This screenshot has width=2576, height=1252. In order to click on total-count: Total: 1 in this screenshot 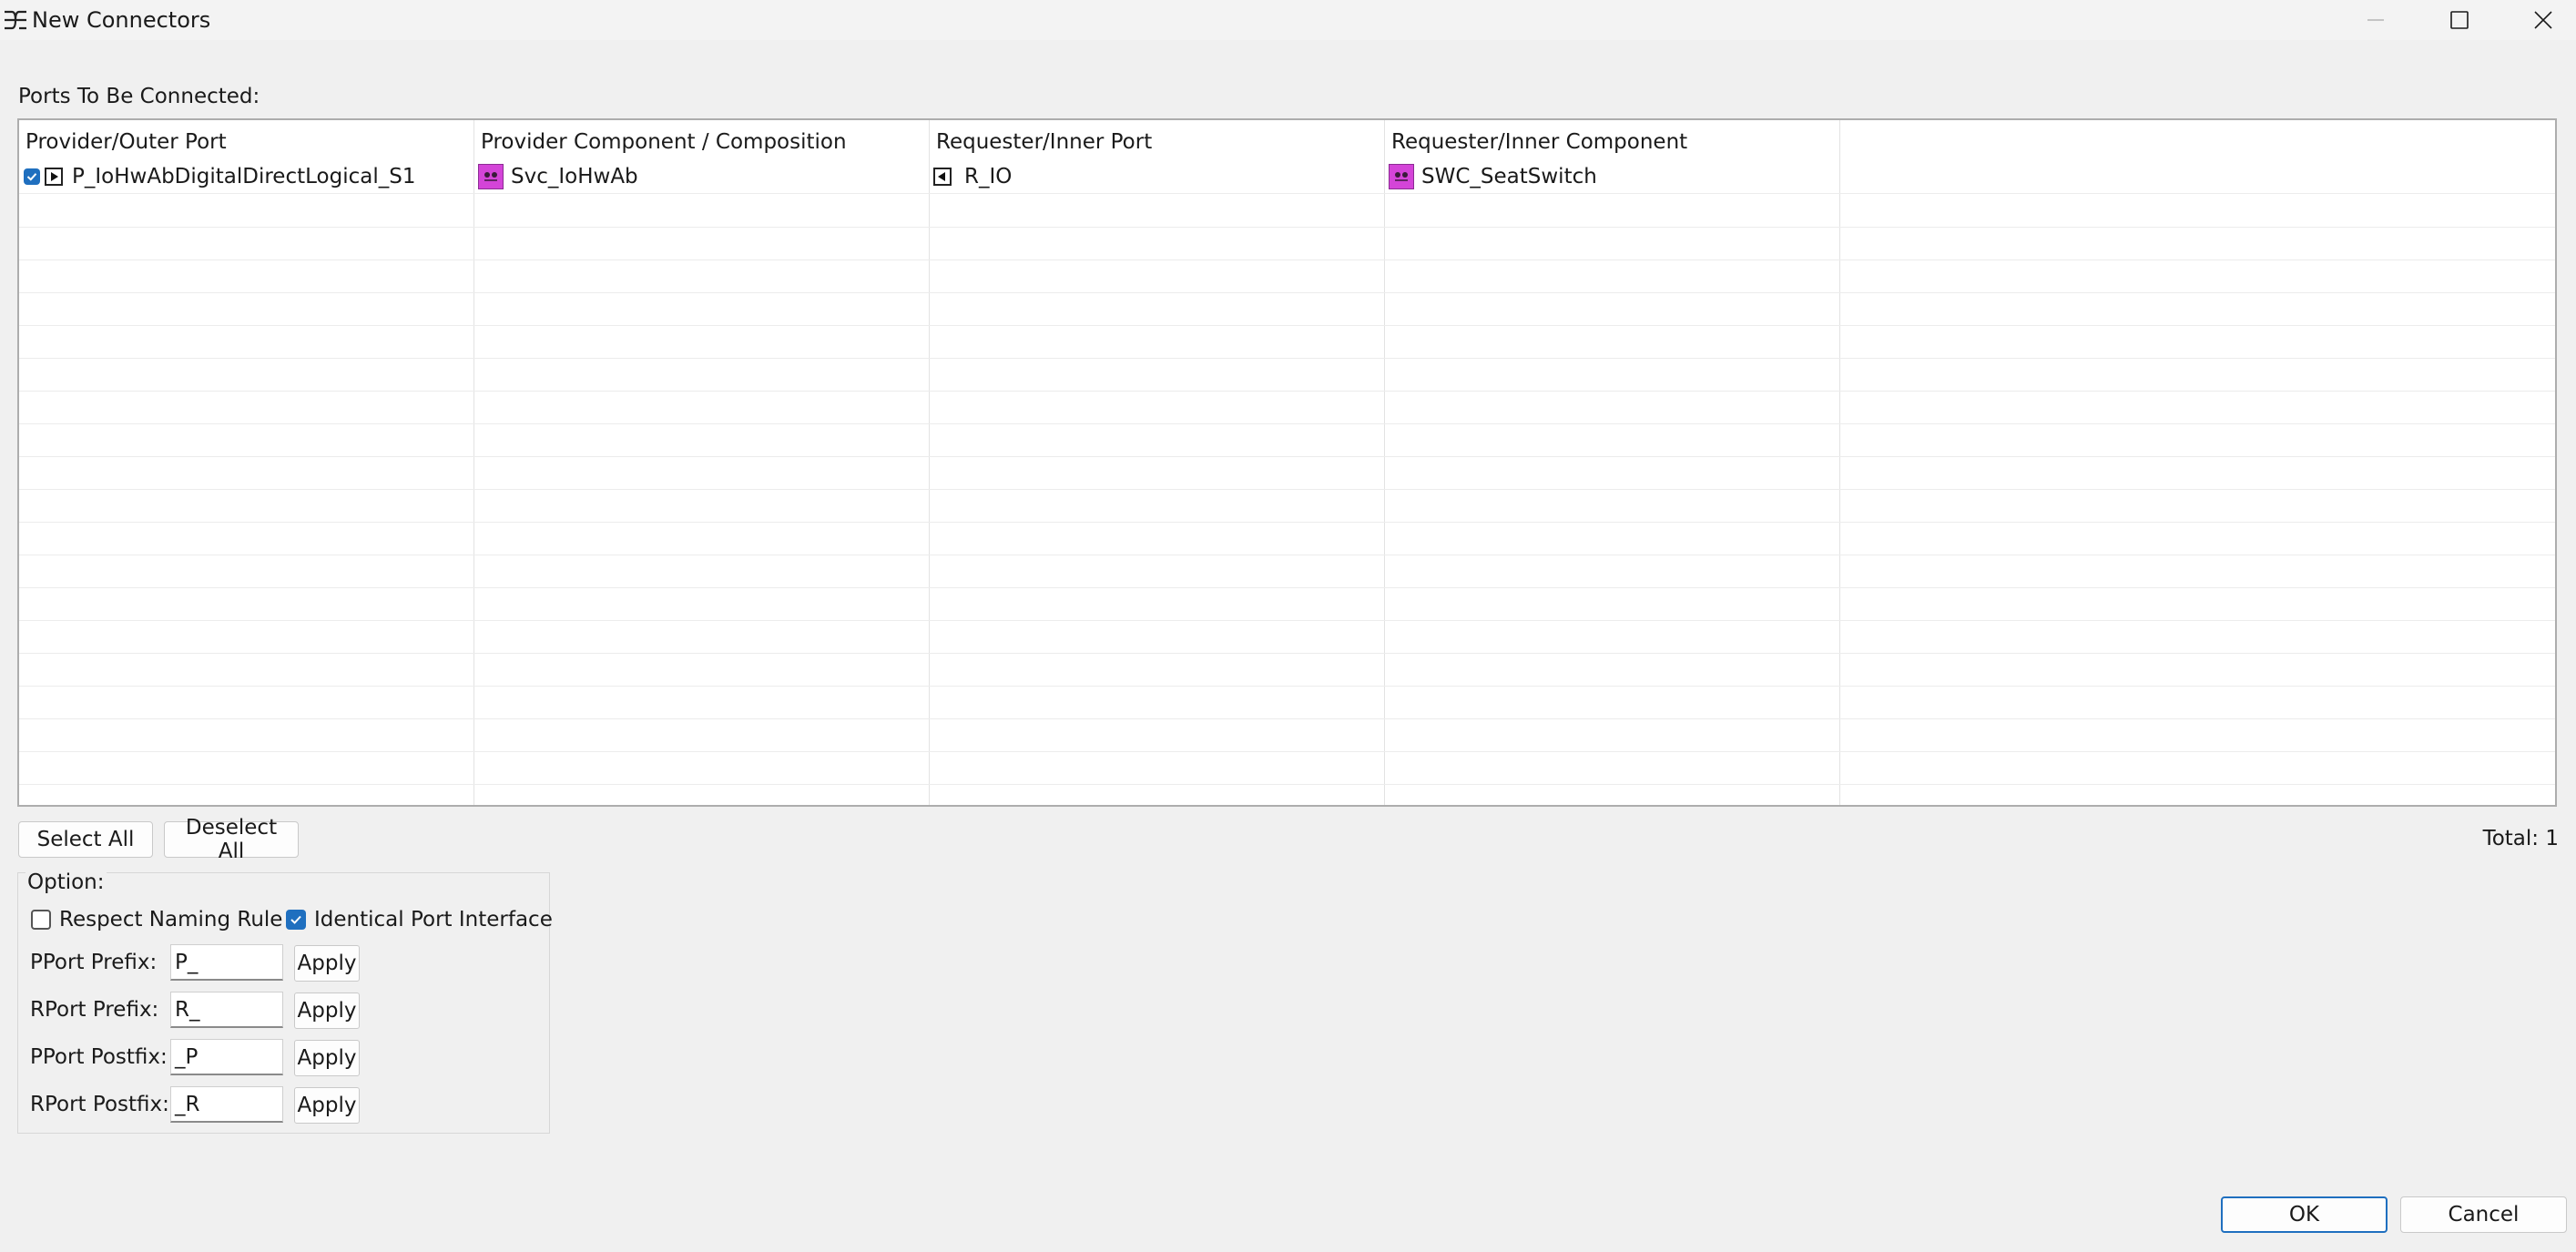, I will do `click(2520, 838)`.